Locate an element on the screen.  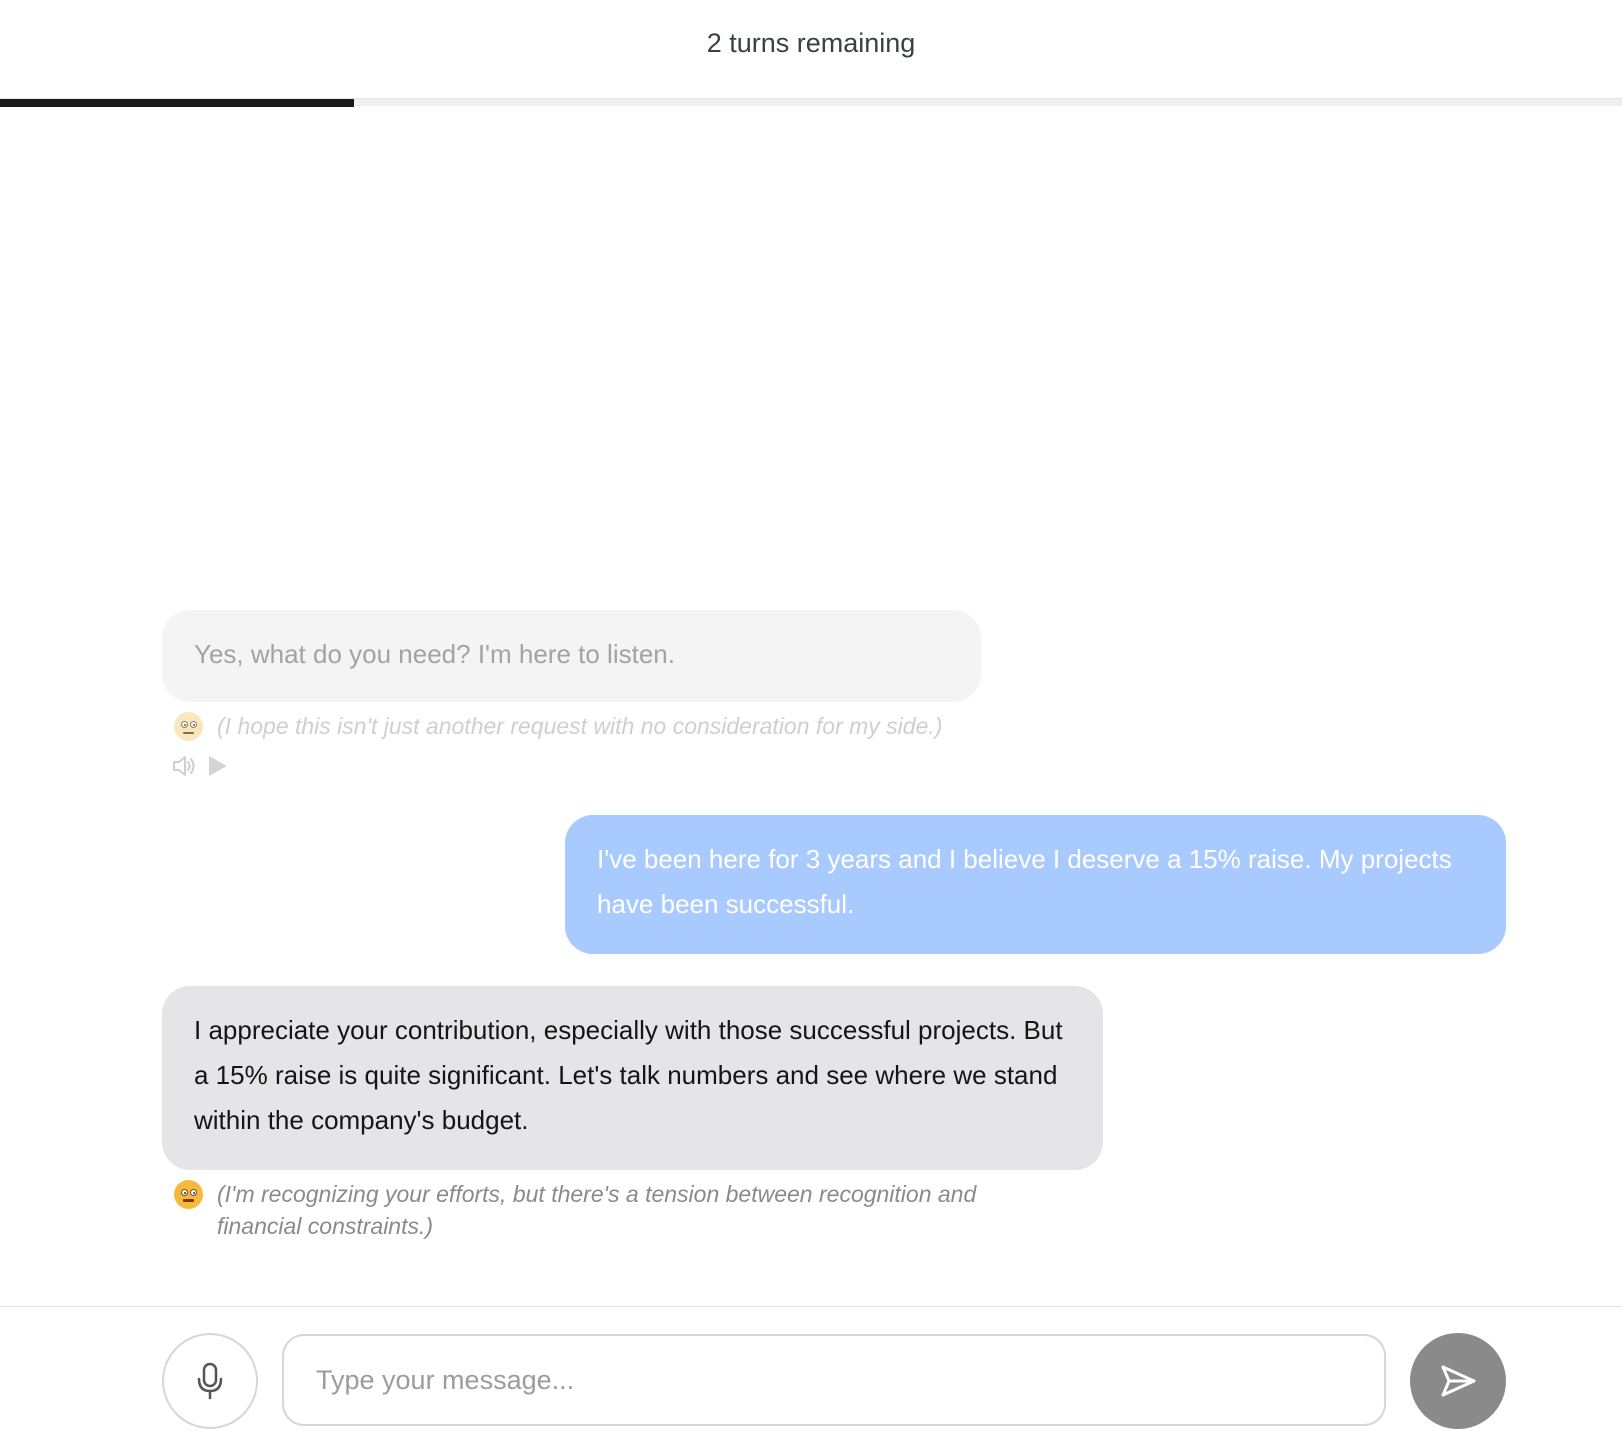
send-icon is located at coordinates (1458, 1381).